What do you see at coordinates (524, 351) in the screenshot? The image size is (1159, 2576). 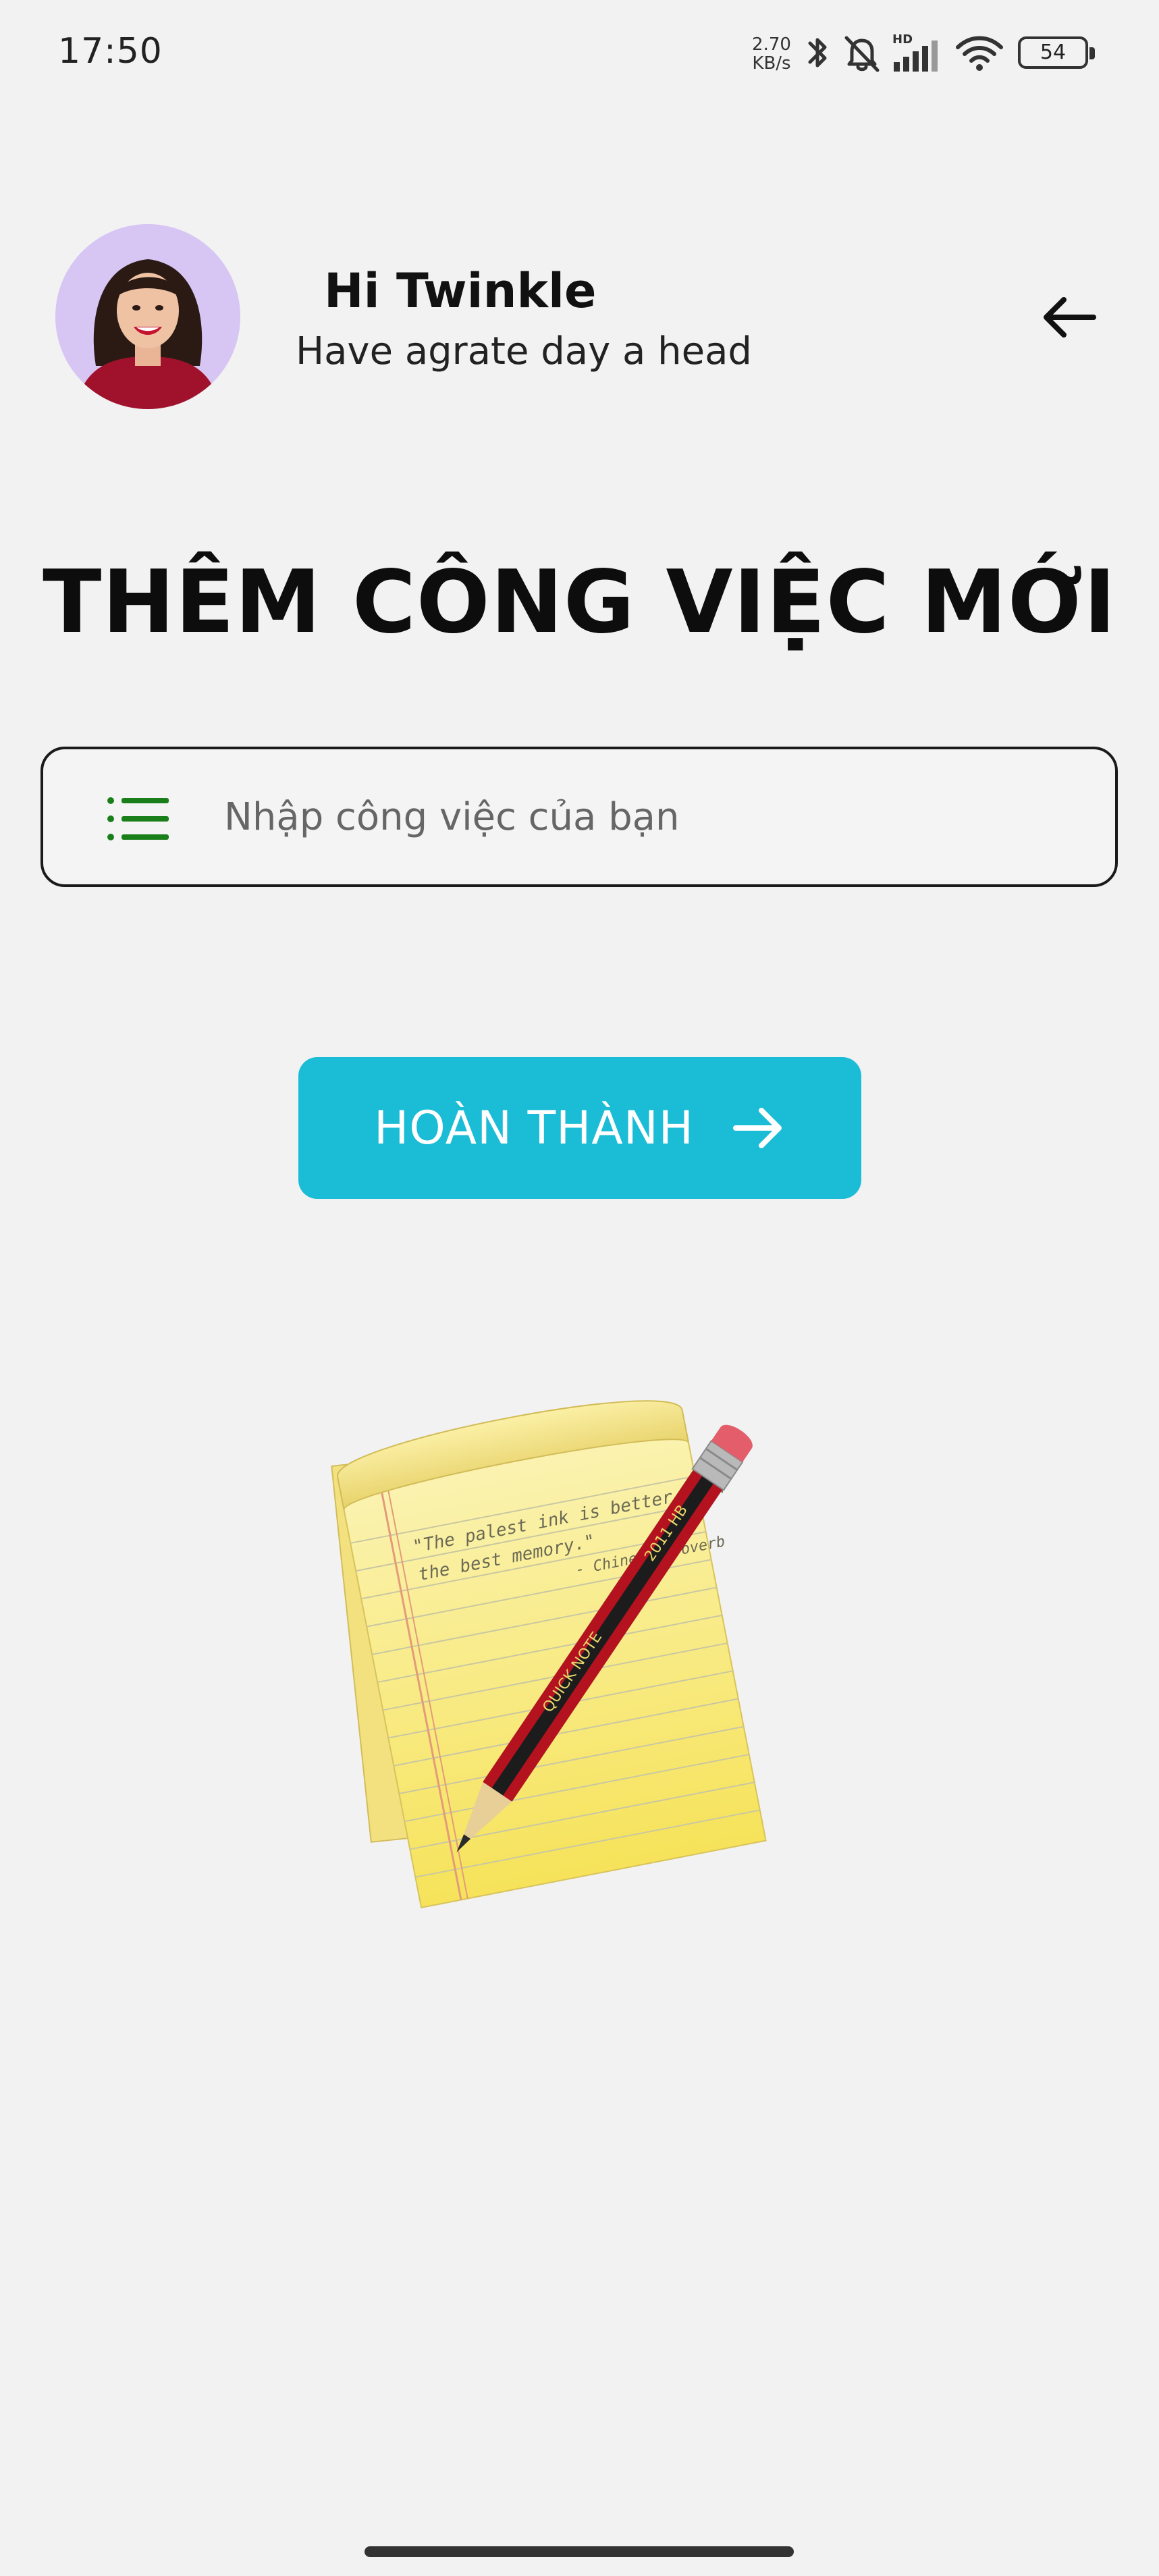 I see `greeting-subtitle: Have agrate day a head` at bounding box center [524, 351].